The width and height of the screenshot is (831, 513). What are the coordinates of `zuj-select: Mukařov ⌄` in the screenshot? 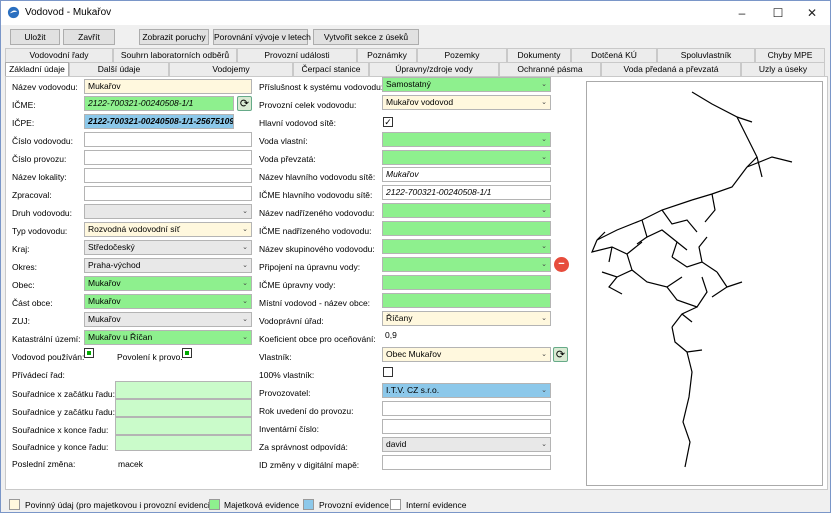 It's located at (168, 319).